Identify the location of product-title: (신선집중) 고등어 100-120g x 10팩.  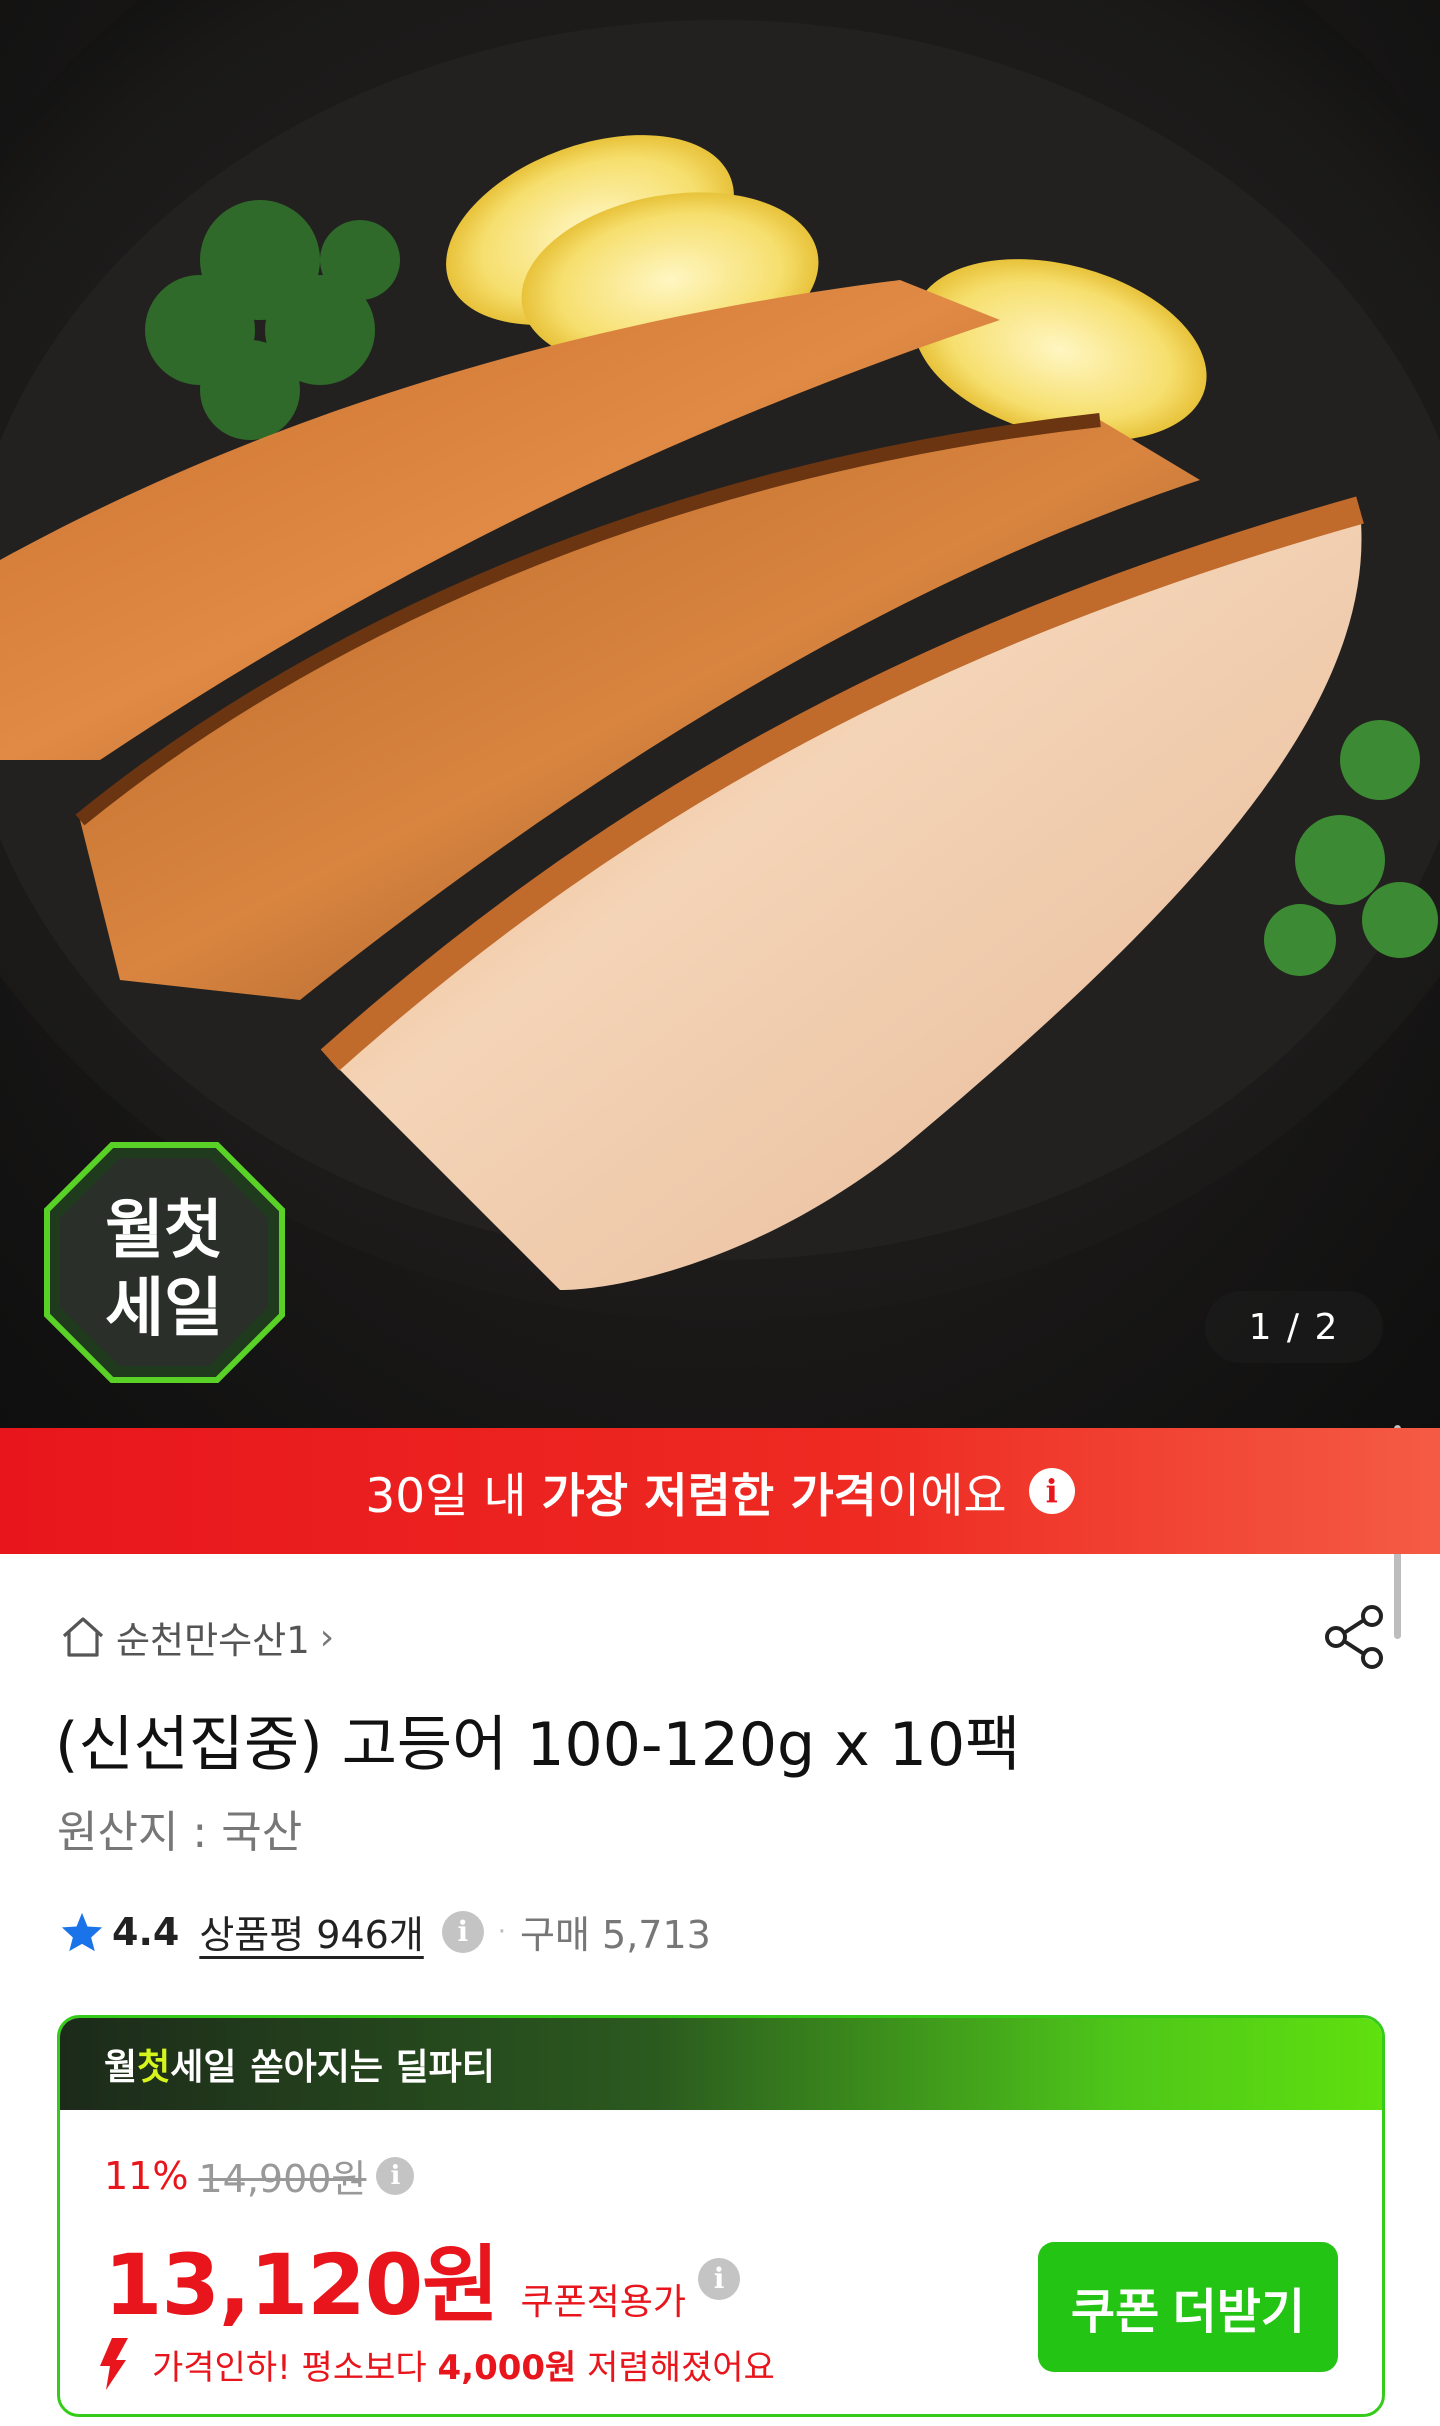
(538, 1745).